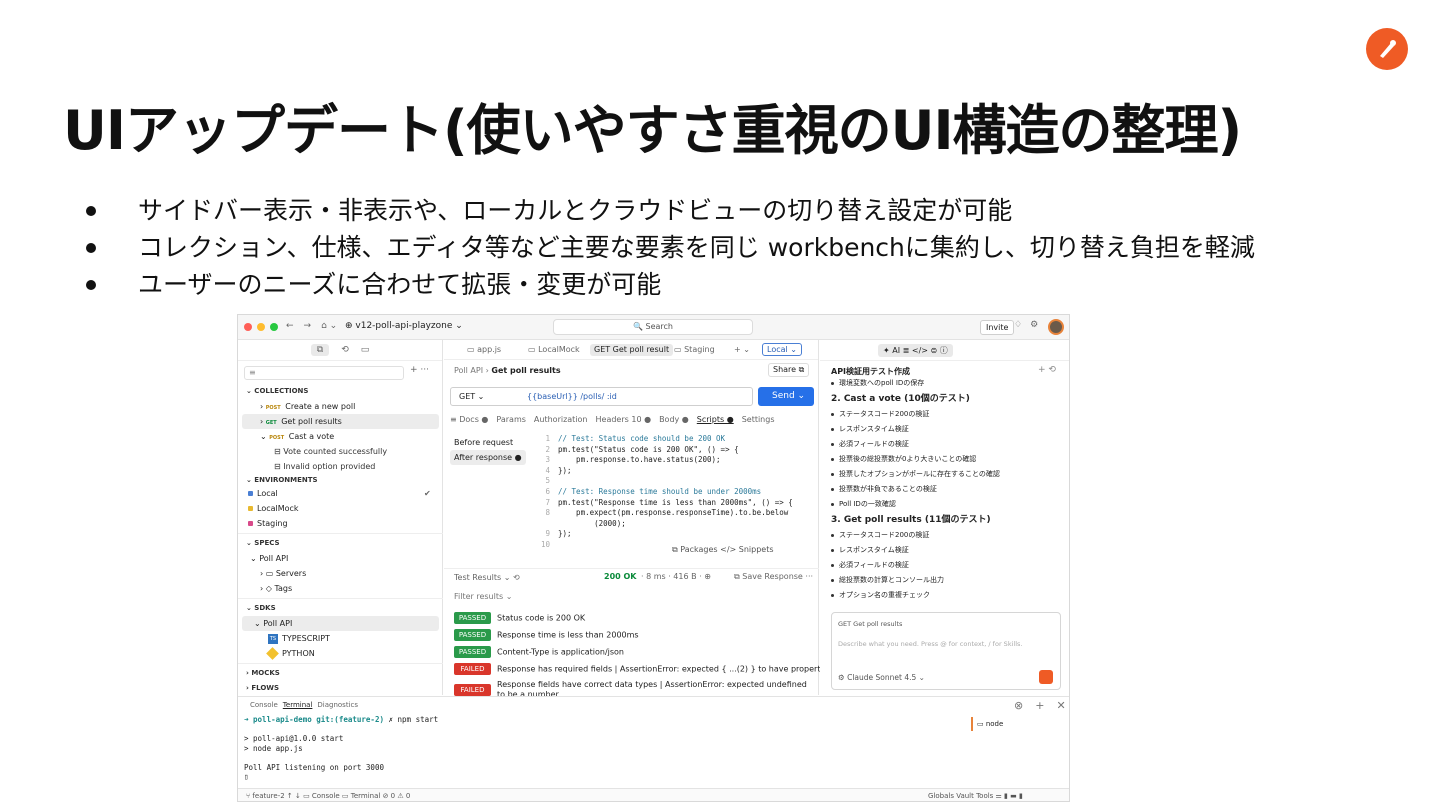  What do you see at coordinates (419, 370) in the screenshot?
I see `sidebar-add-button: + ···` at bounding box center [419, 370].